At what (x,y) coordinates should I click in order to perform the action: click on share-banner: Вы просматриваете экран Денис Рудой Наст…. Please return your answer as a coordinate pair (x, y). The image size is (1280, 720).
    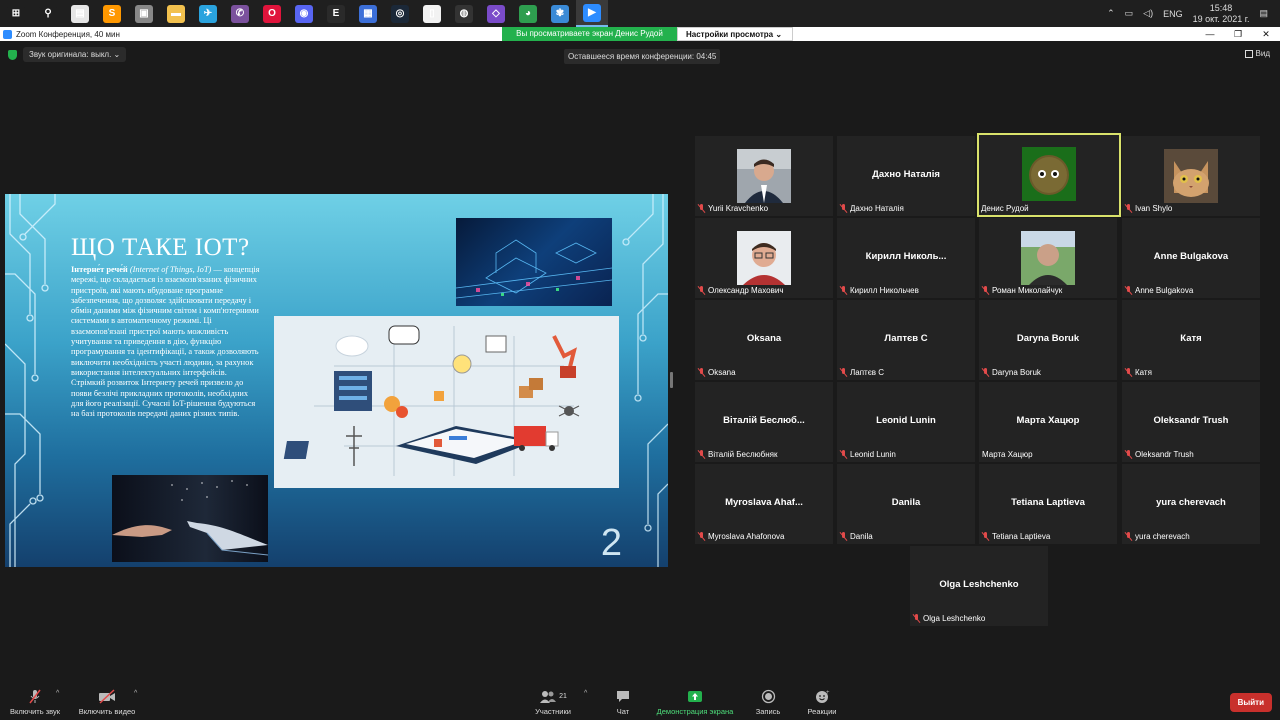
    Looking at the image, I should click on (647, 34).